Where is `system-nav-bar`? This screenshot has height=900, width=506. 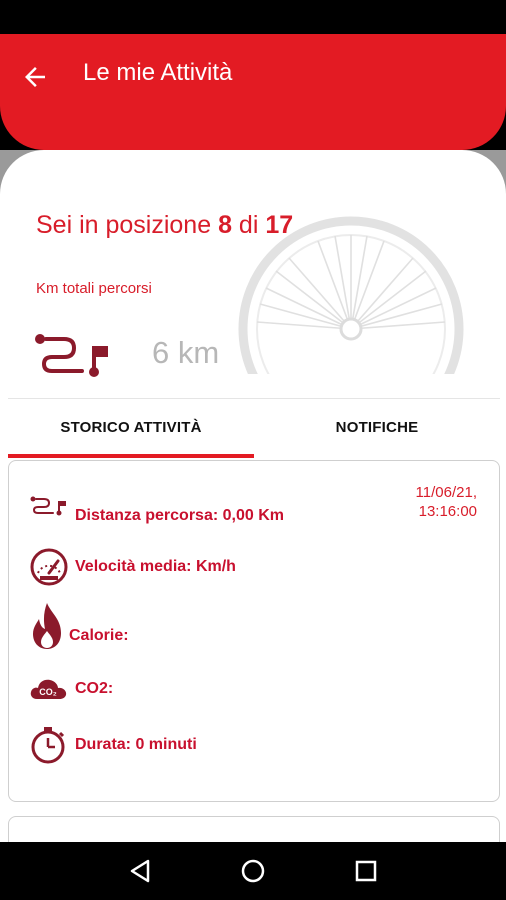
system-nav-bar is located at coordinates (253, 871).